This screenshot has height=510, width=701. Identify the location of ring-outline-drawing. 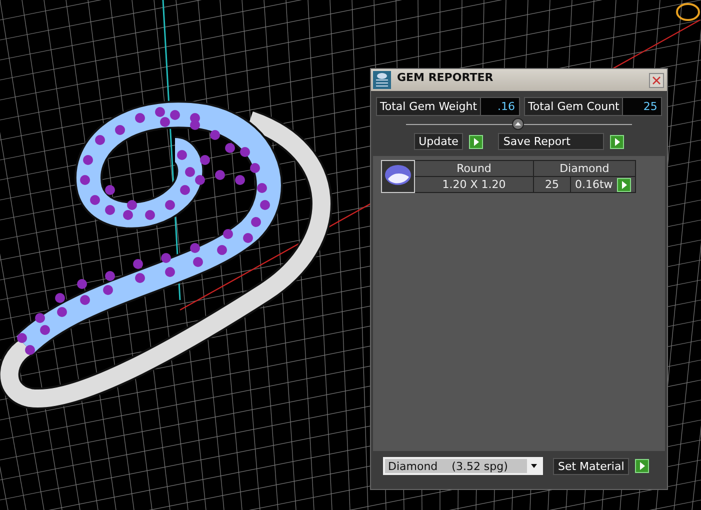
(688, 12).